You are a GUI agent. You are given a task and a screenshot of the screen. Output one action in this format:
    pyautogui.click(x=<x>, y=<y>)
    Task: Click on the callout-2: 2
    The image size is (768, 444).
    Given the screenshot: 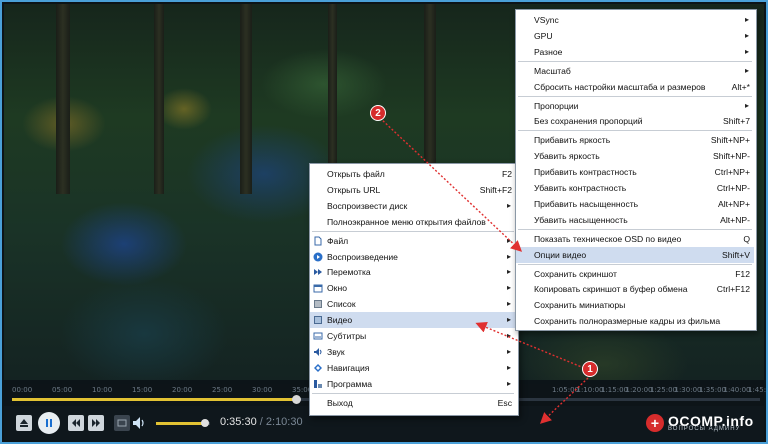 What is the action you would take?
    pyautogui.click(x=378, y=113)
    